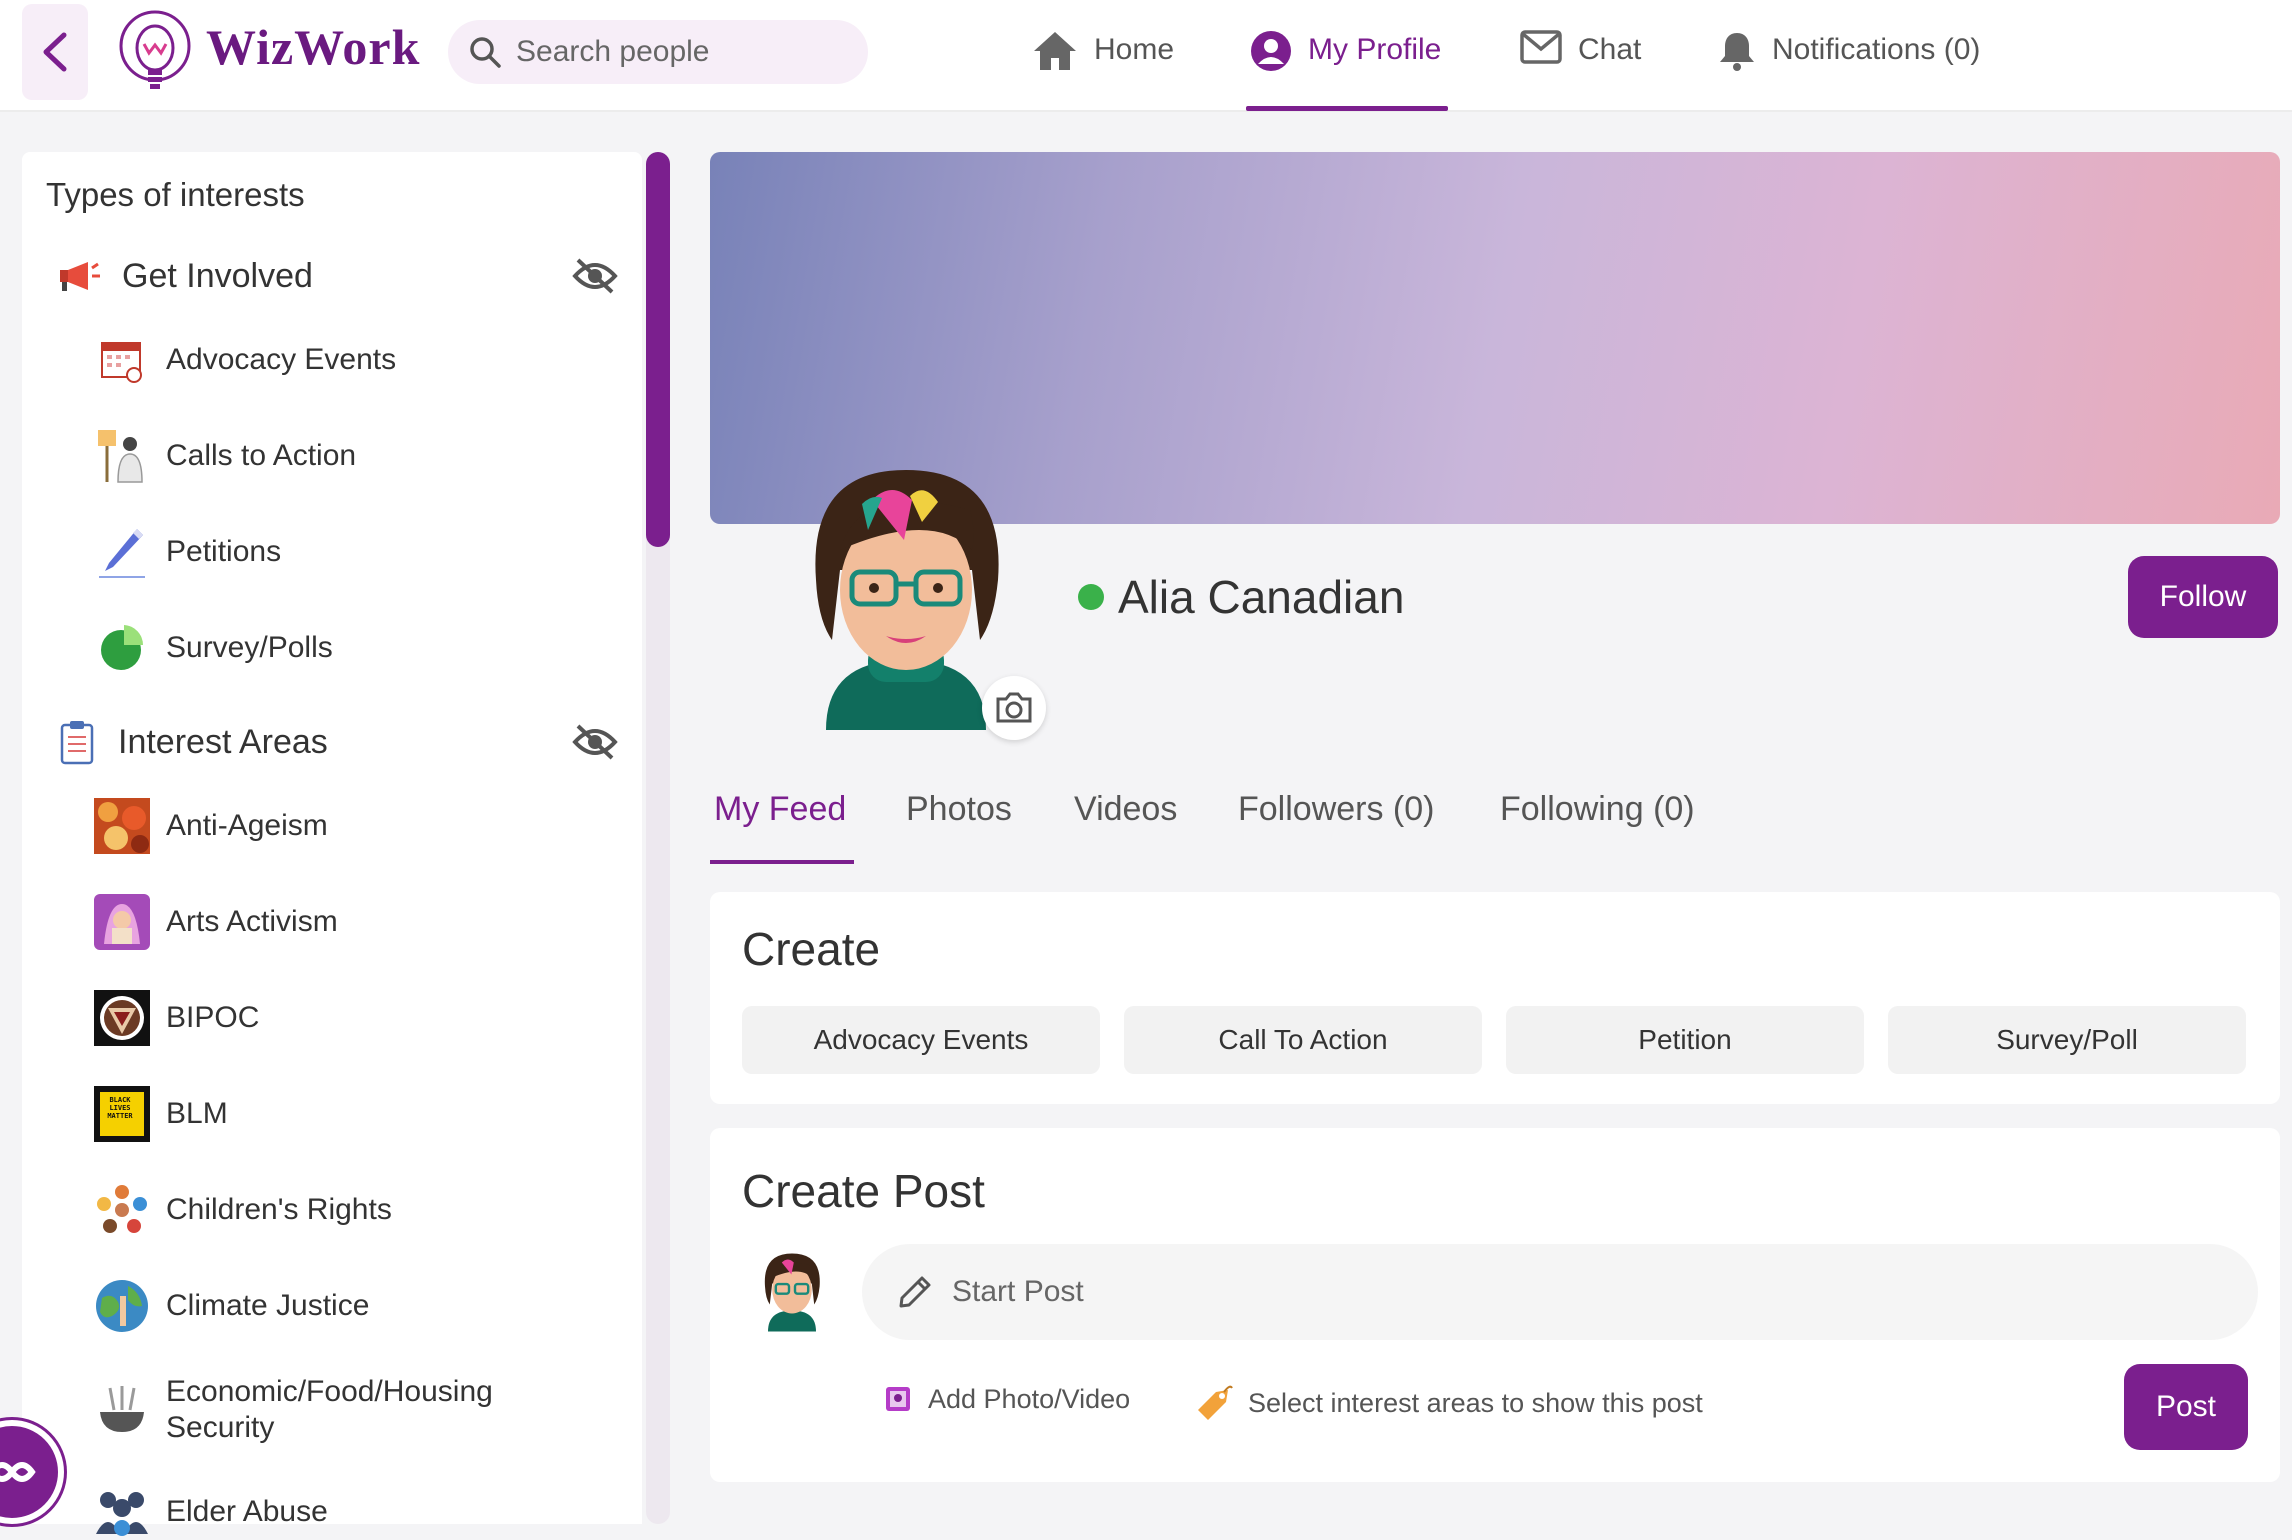  Describe the element at coordinates (1347, 108) in the screenshot. I see `nav-active-indicator` at that location.